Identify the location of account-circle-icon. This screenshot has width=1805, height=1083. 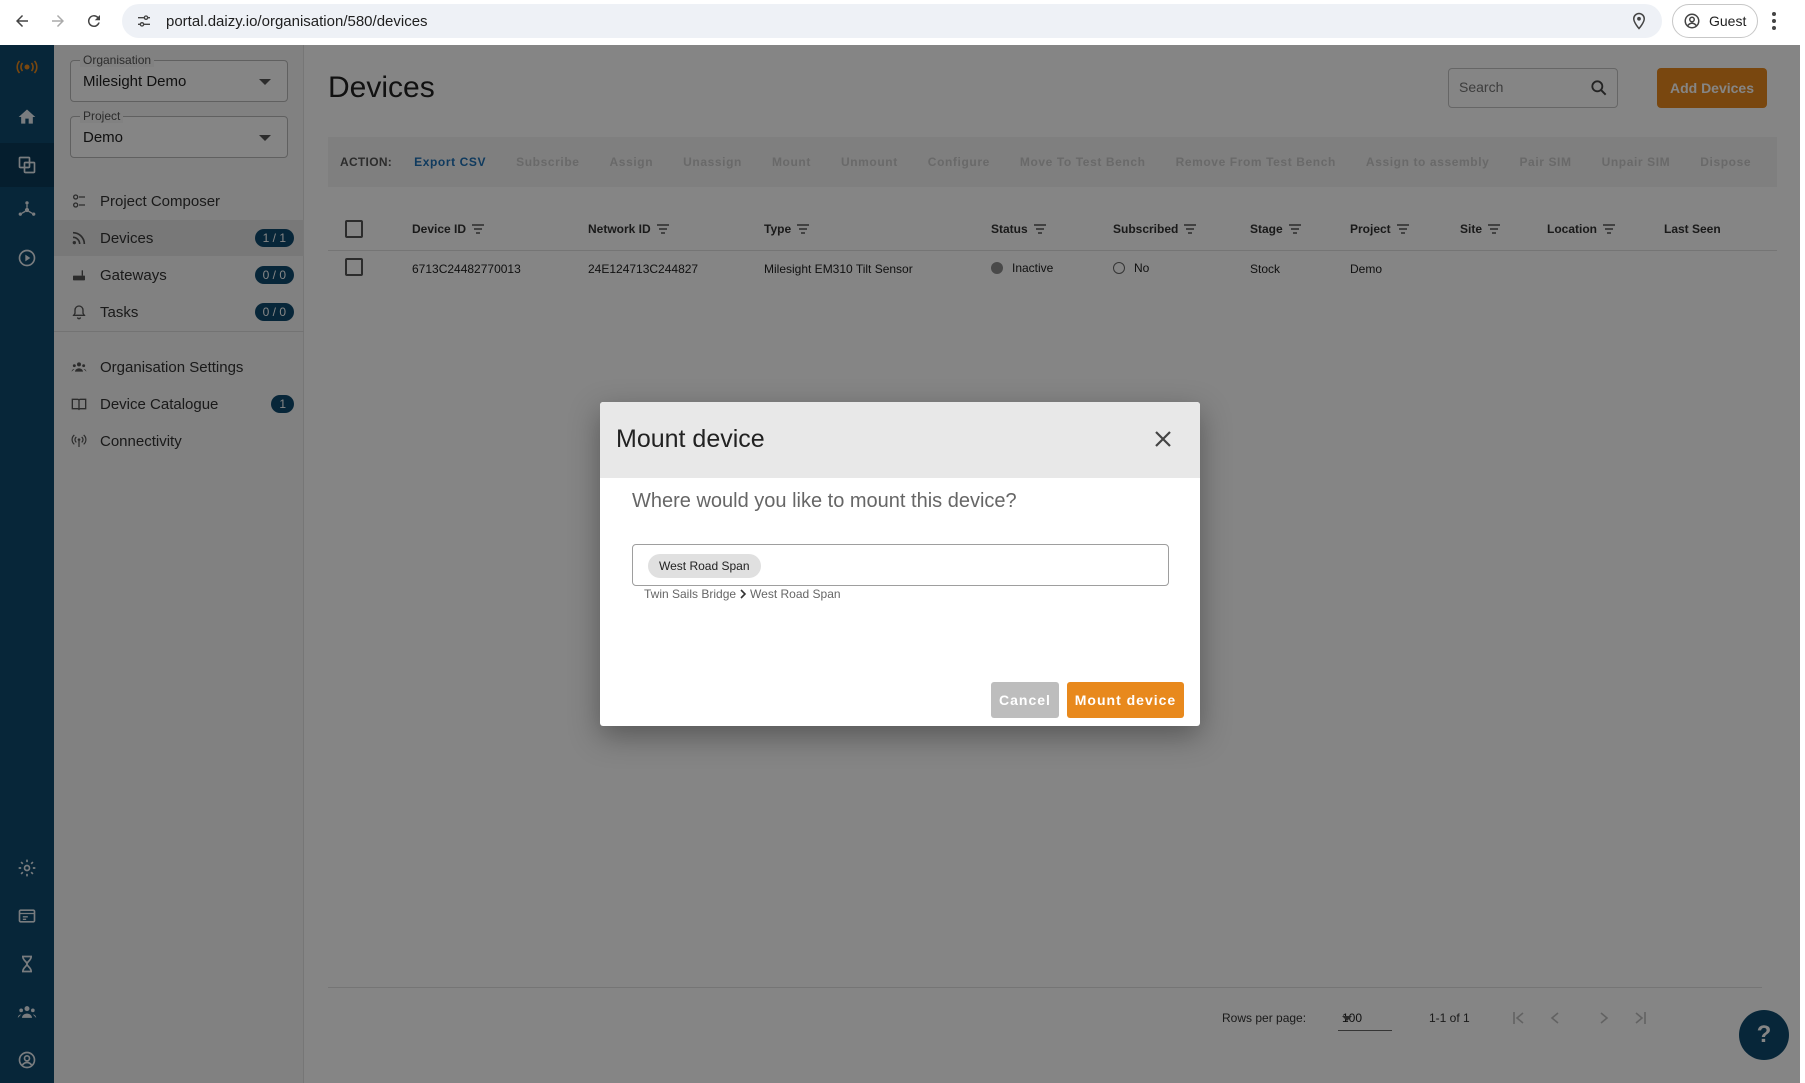
(1692, 21).